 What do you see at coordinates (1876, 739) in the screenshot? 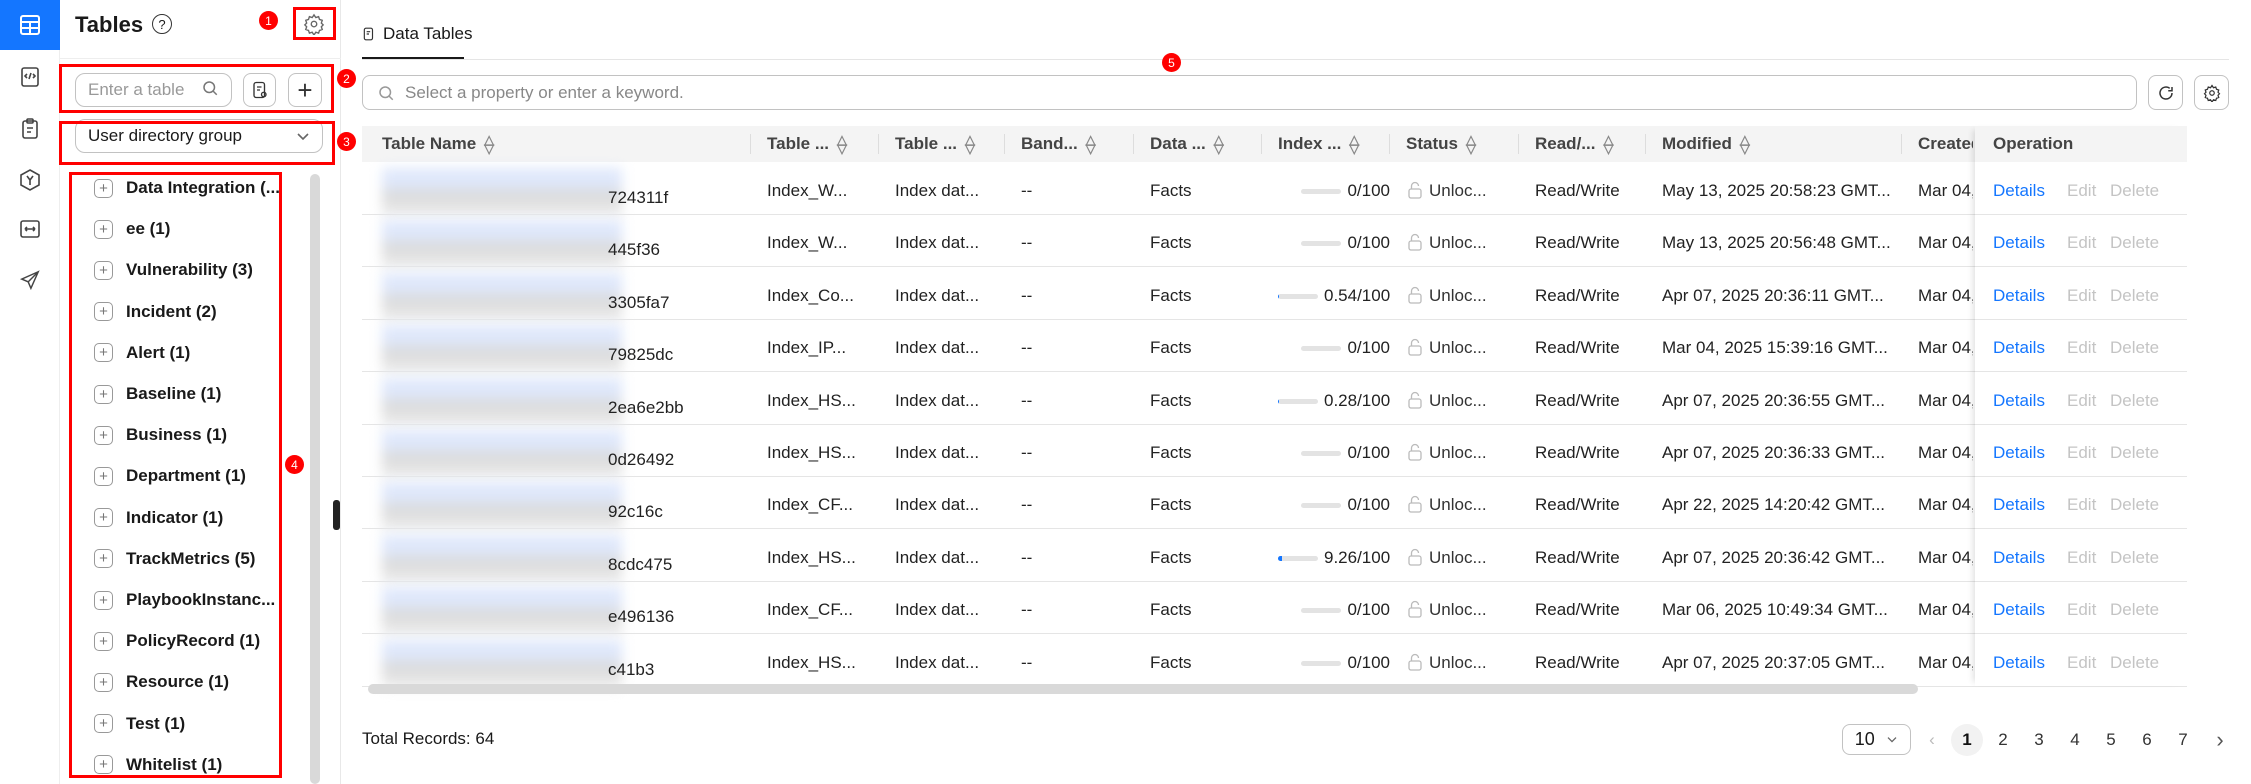
I see `page-size-select: 10` at bounding box center [1876, 739].